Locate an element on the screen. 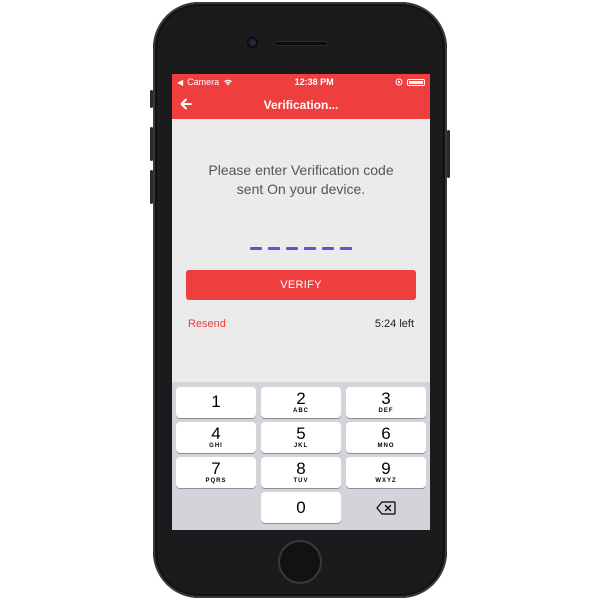 The image size is (600, 600). delete-key is located at coordinates (386, 507).